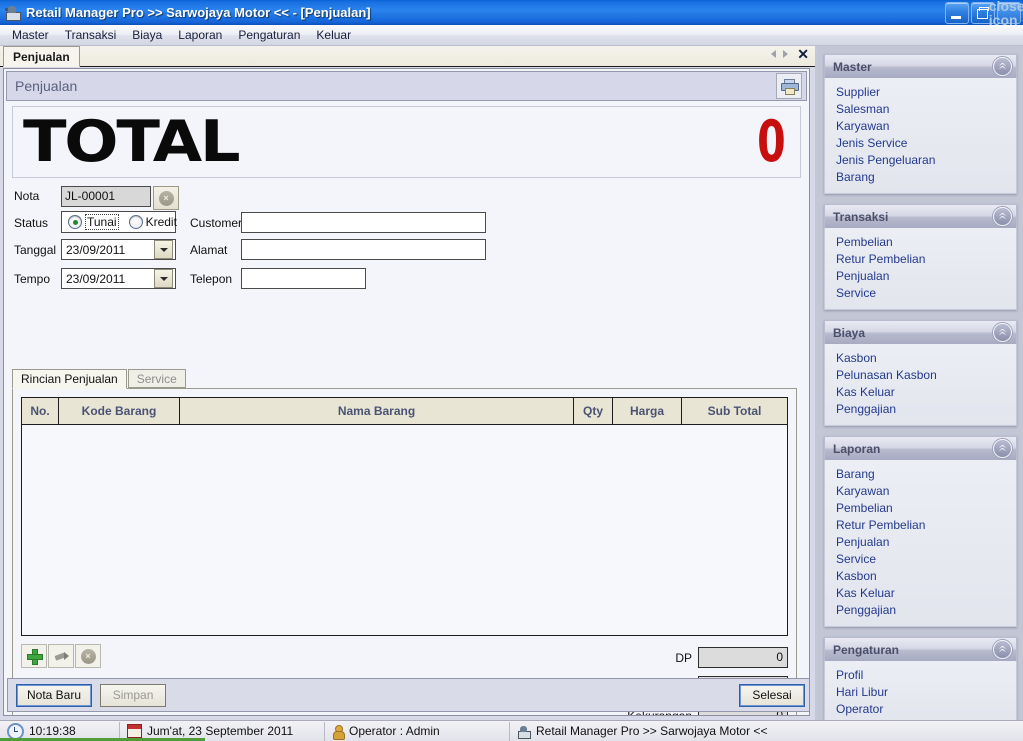  Describe the element at coordinates (363, 249) in the screenshot. I see `alamat-input` at that location.